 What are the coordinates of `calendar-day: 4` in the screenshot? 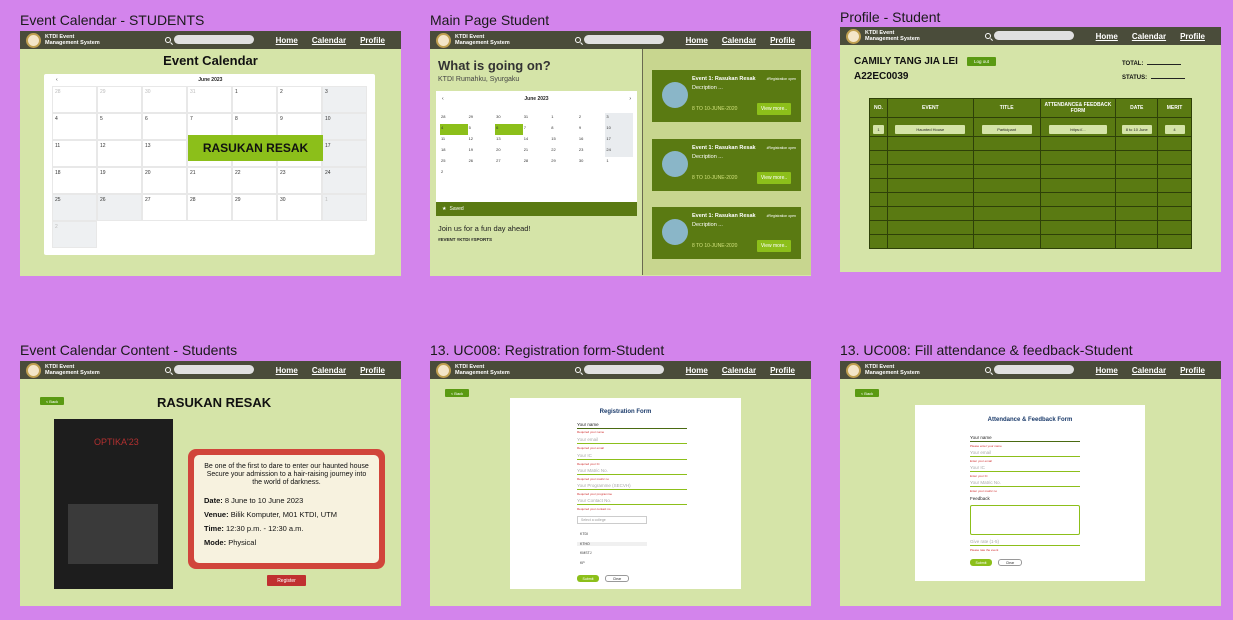 It's located at (74, 126).